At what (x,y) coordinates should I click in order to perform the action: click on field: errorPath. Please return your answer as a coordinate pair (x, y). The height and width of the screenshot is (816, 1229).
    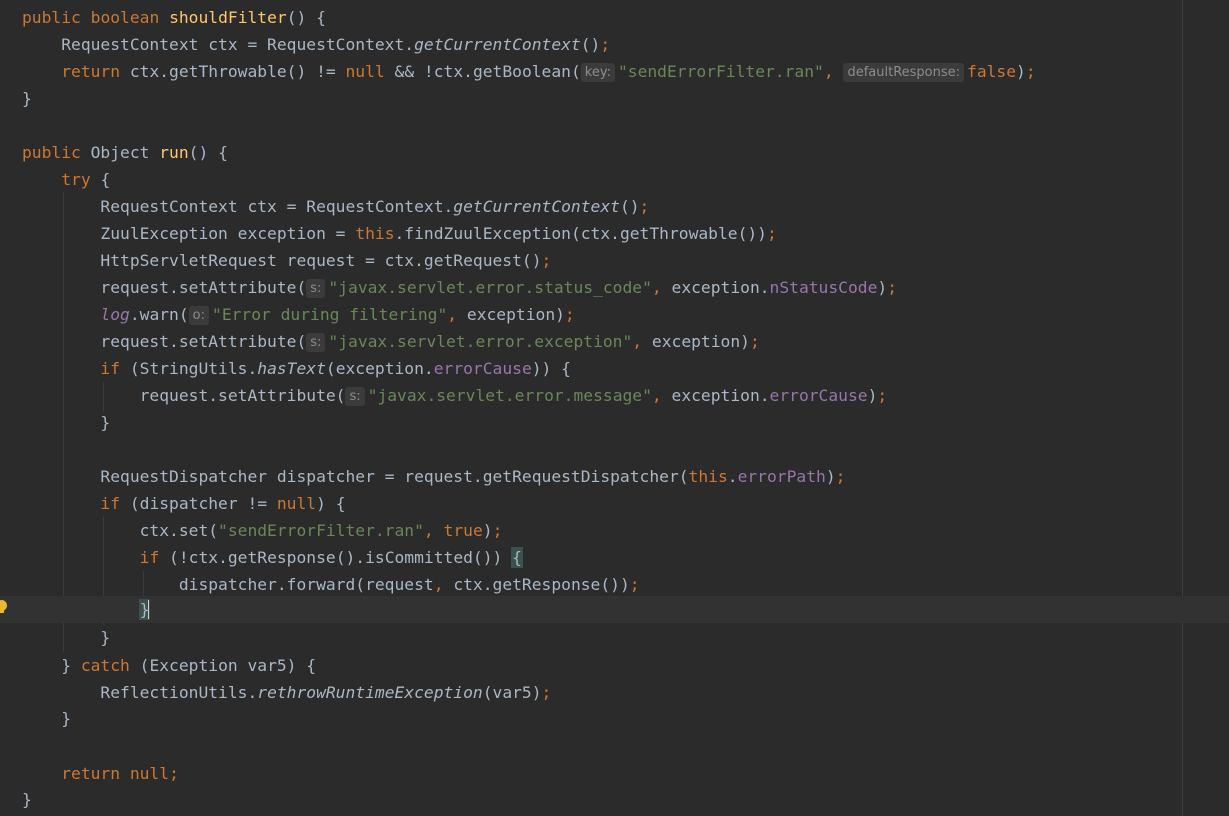
    Looking at the image, I should click on (781, 476).